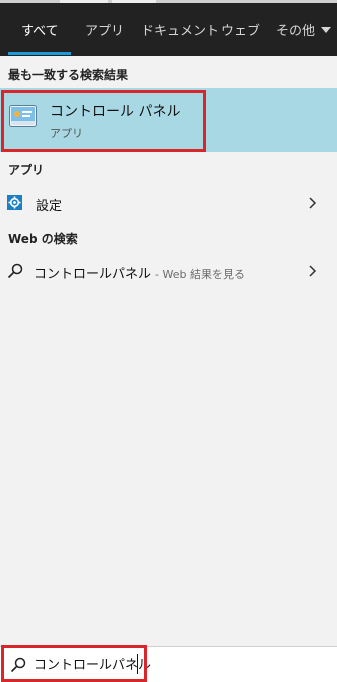 The height and width of the screenshot is (682, 337). I want to click on best-match-title: コントロール パネル, so click(115, 112).